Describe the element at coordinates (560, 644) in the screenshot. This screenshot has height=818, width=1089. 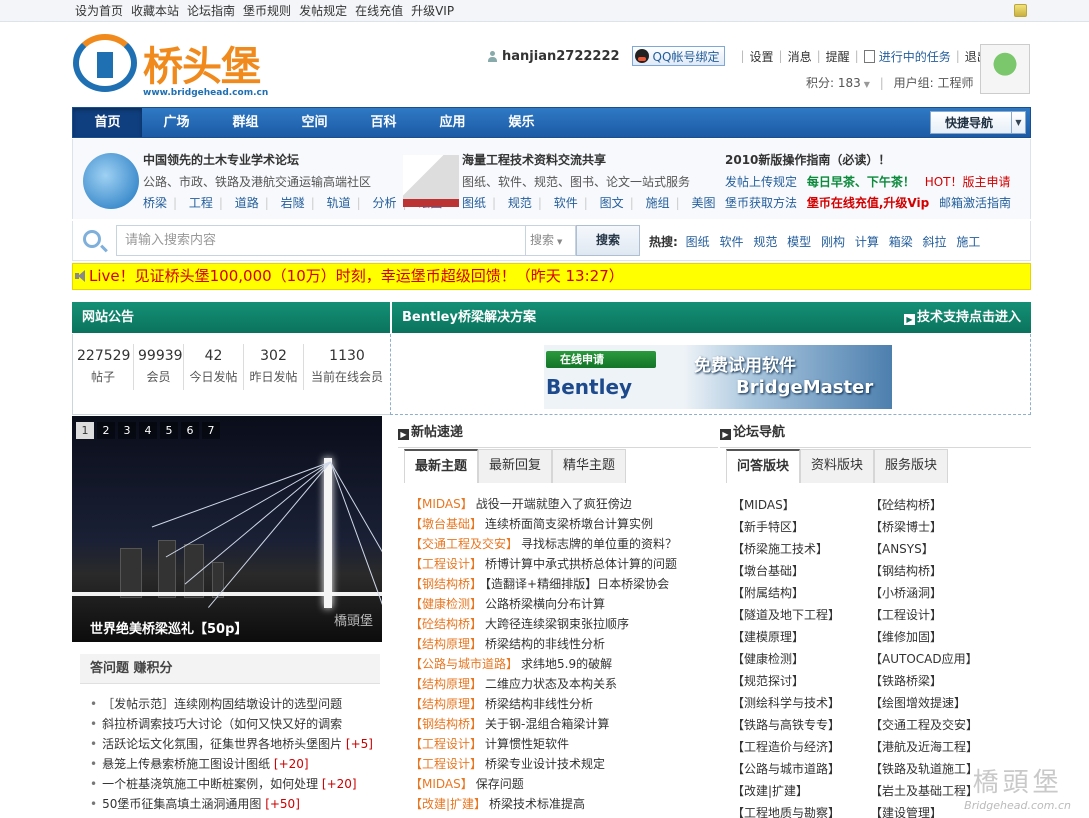
I see `list-item: 【结构原理】 桥梁结构的非线性分析` at that location.